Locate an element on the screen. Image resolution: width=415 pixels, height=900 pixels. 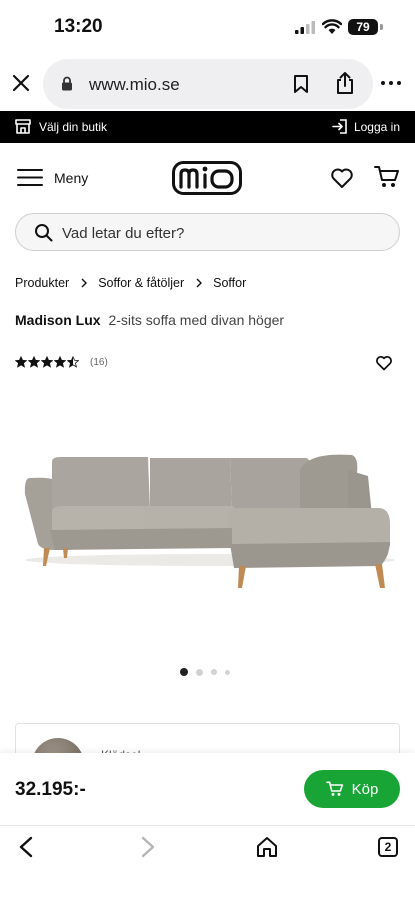
close-tab-button is located at coordinates (21, 83).